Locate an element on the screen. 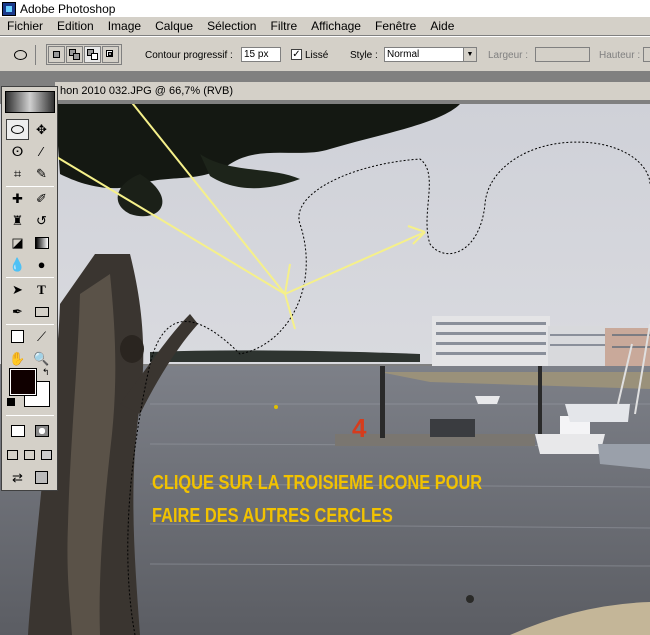 This screenshot has width=650, height=635. quick-mask-icon is located at coordinates (41, 430).